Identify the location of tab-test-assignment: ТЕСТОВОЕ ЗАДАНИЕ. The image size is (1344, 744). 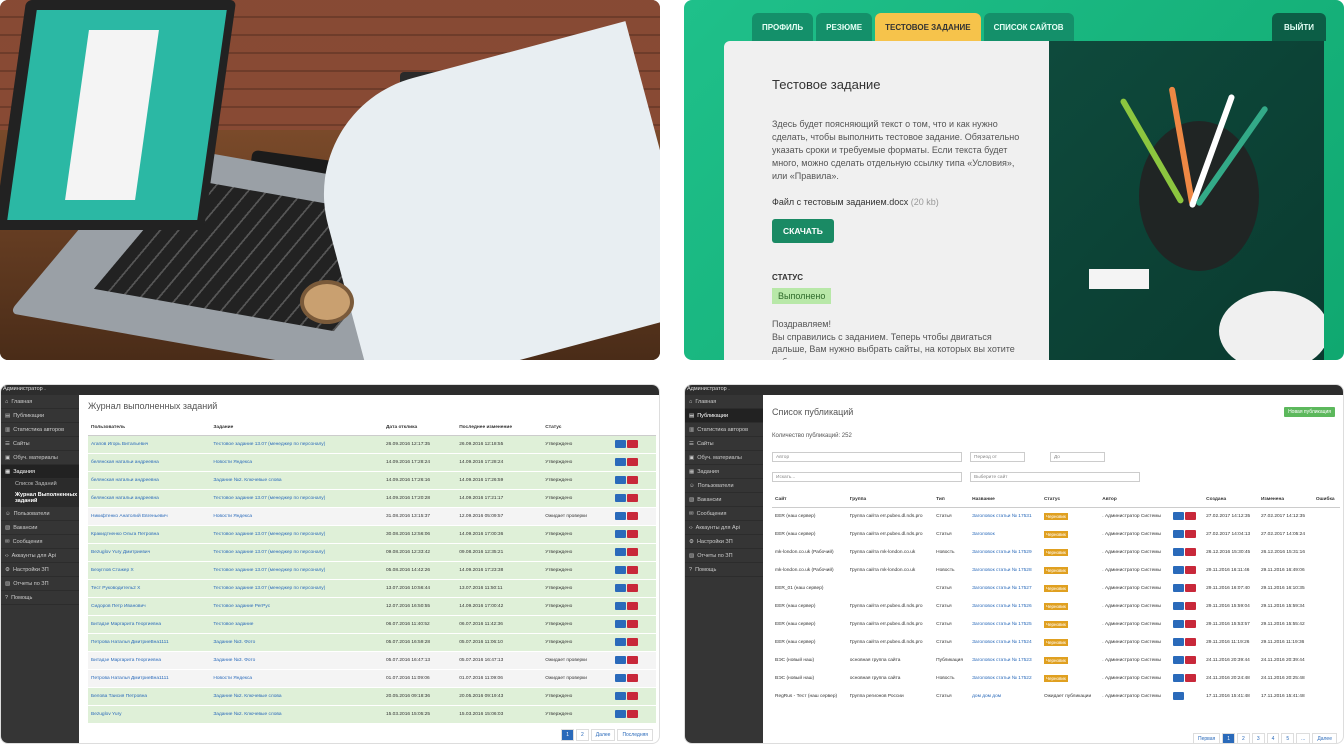
(928, 27).